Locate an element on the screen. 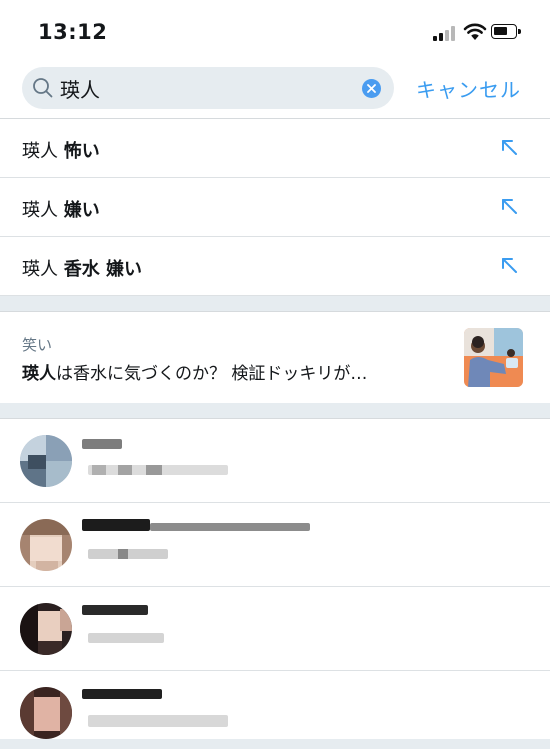 This screenshot has width=550, height=754. redacted-bio is located at coordinates (230, 527).